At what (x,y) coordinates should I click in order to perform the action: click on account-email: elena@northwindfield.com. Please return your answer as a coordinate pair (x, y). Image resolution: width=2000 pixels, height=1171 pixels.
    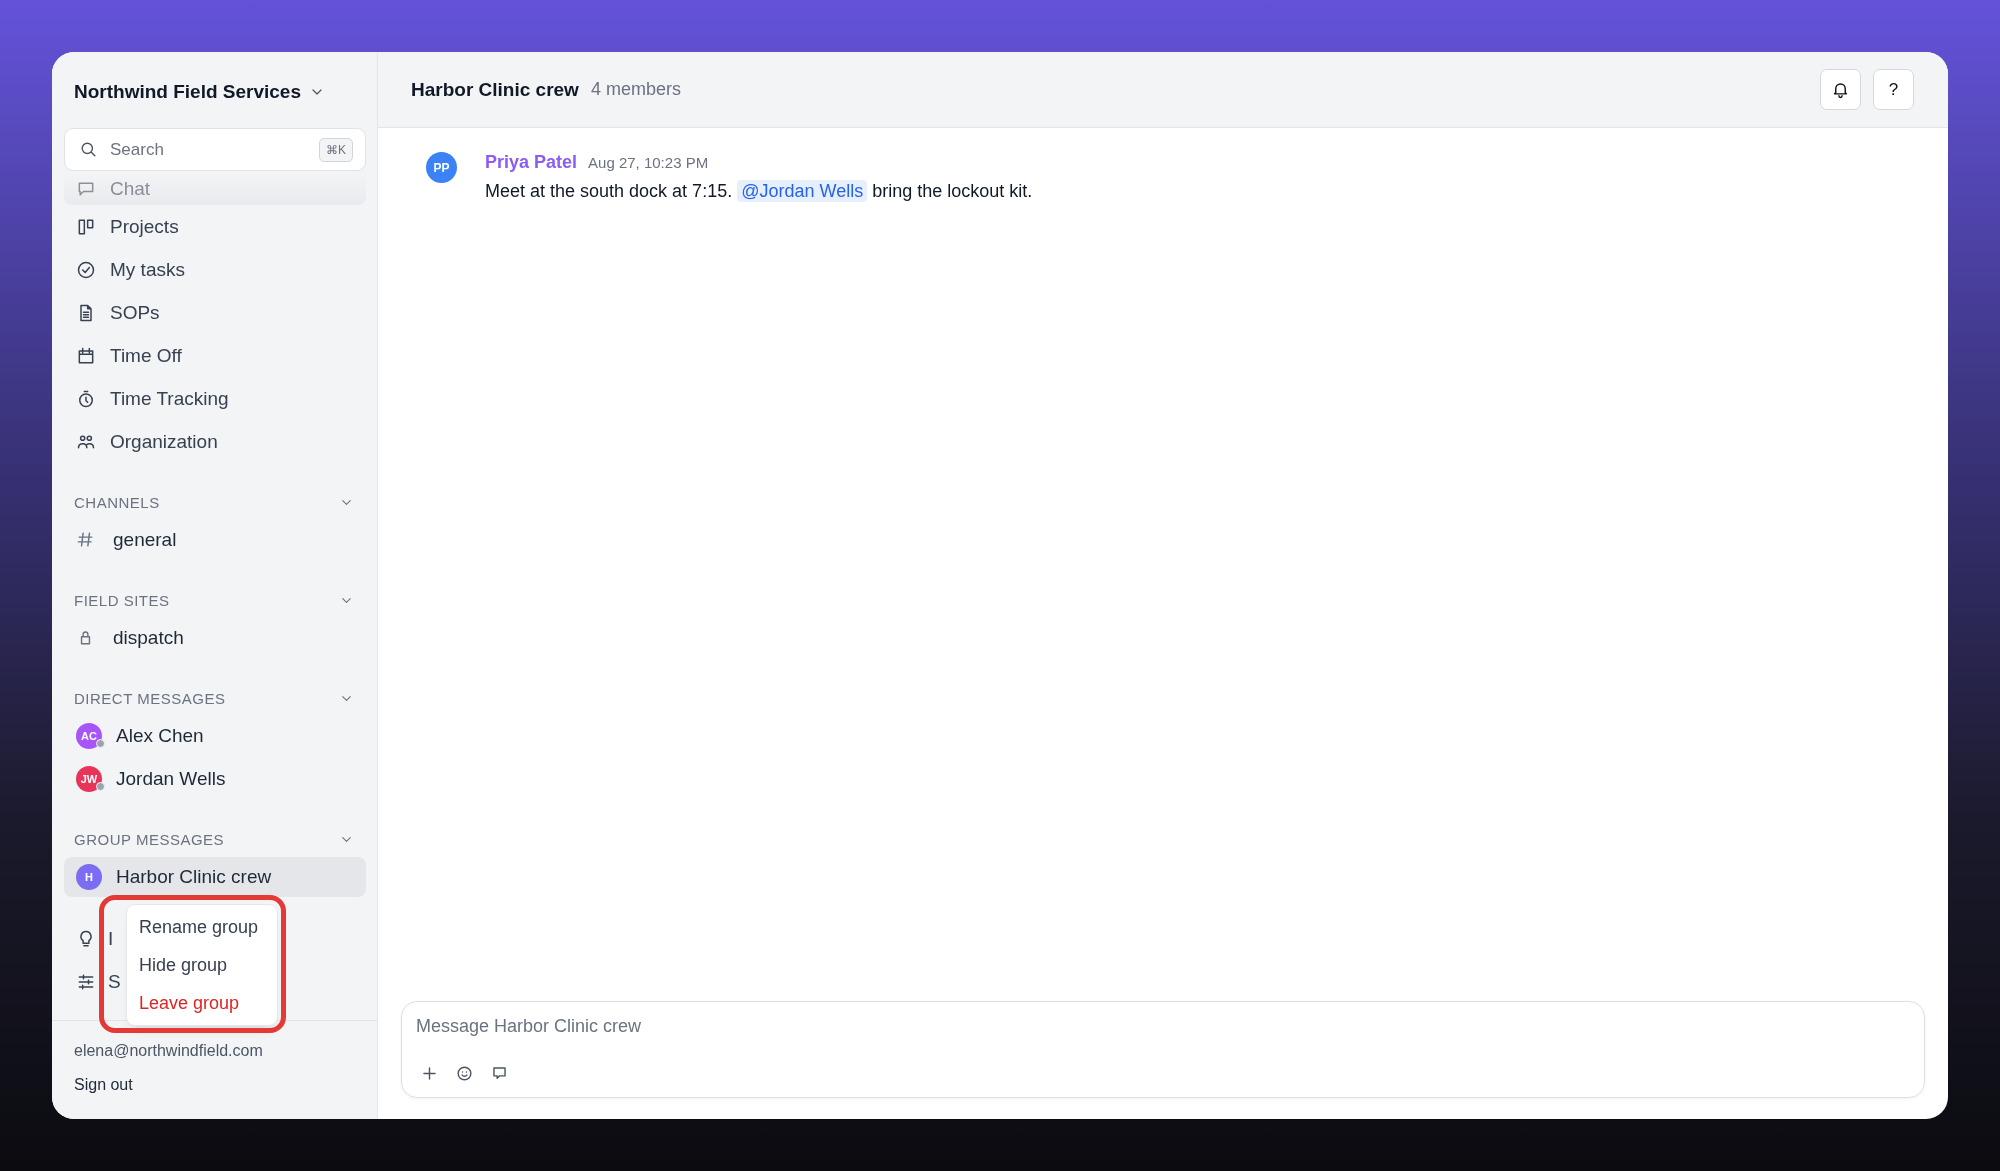
    Looking at the image, I should click on (169, 1051).